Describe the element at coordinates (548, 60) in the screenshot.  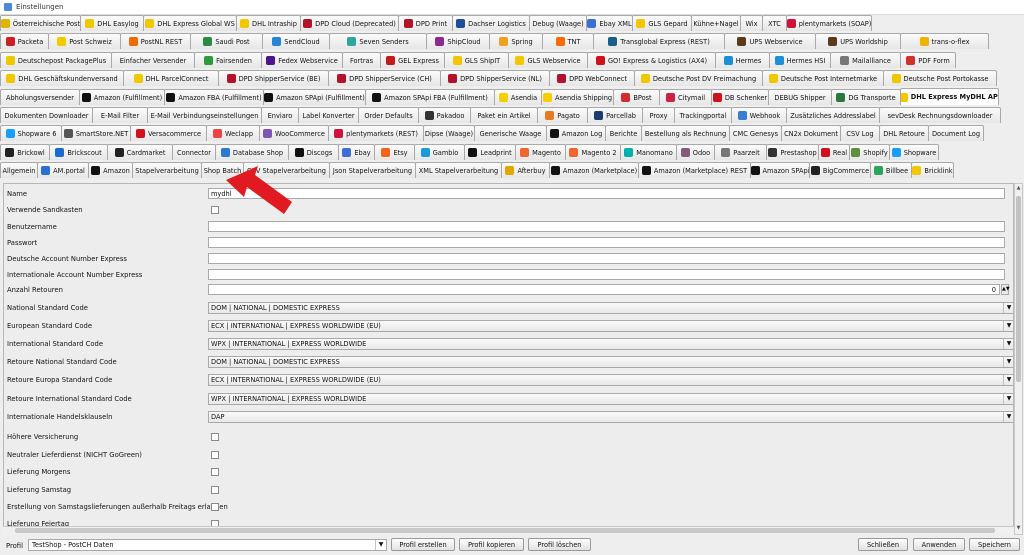
I see `tab-gls-webservice: GLS Webservice` at that location.